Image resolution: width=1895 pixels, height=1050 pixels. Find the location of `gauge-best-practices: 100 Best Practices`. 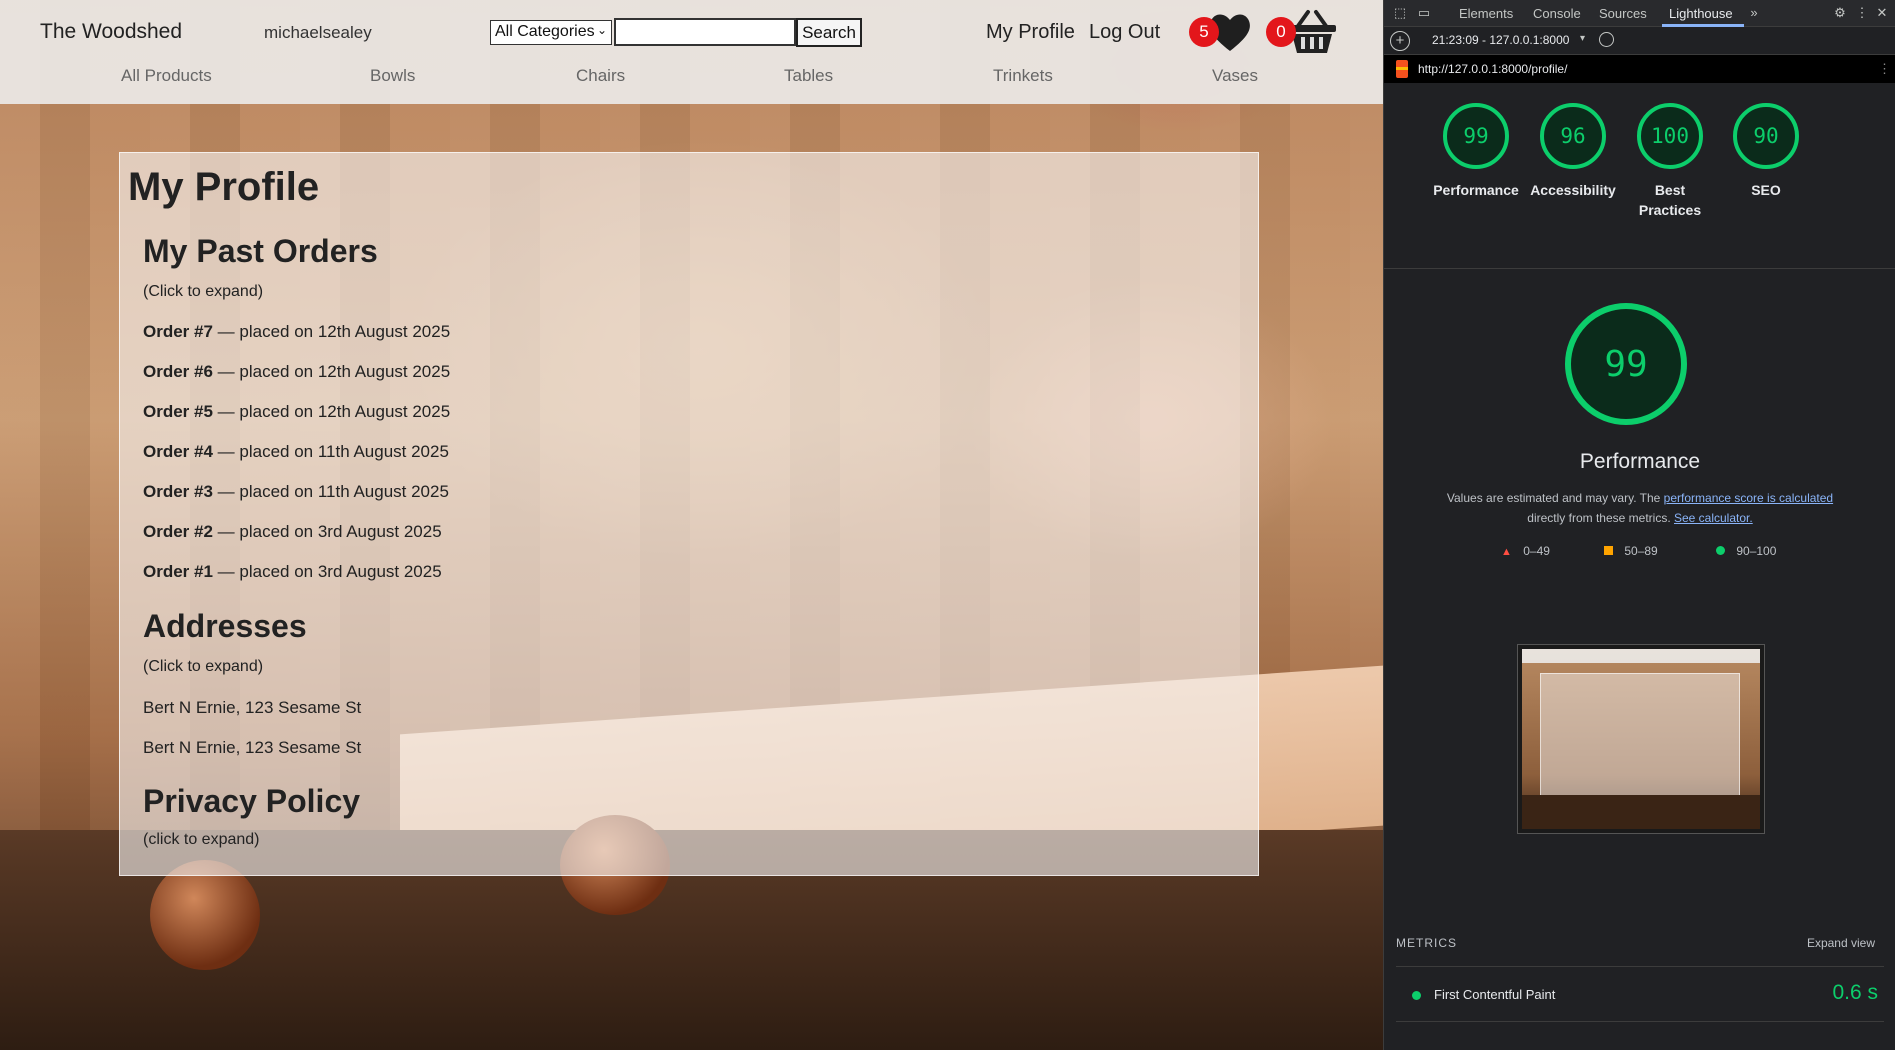

gauge-best-practices: 100 Best Practices is located at coordinates (1670, 160).